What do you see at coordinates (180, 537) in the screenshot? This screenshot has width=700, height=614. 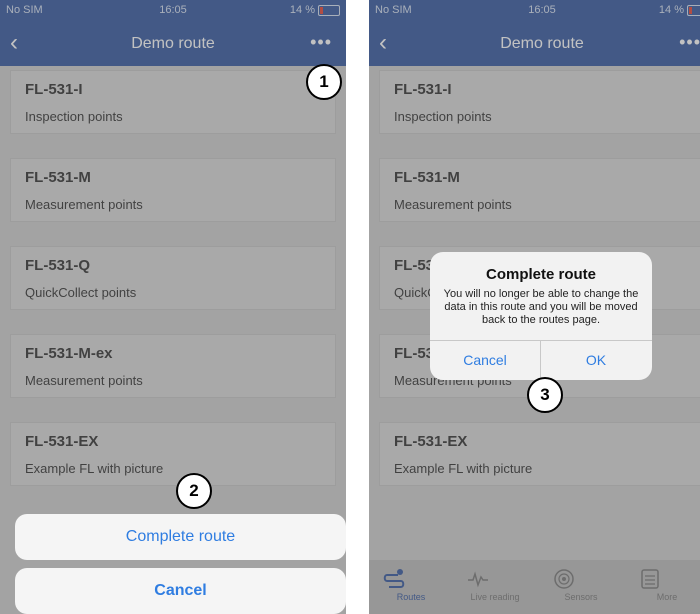 I see `complete-route-button: Complete route` at bounding box center [180, 537].